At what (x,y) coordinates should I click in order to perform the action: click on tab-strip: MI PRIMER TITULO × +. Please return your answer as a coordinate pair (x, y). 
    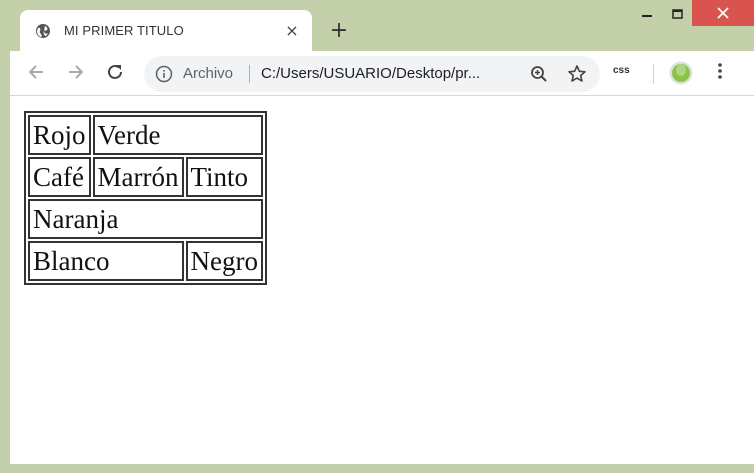
    Looking at the image, I should click on (377, 25).